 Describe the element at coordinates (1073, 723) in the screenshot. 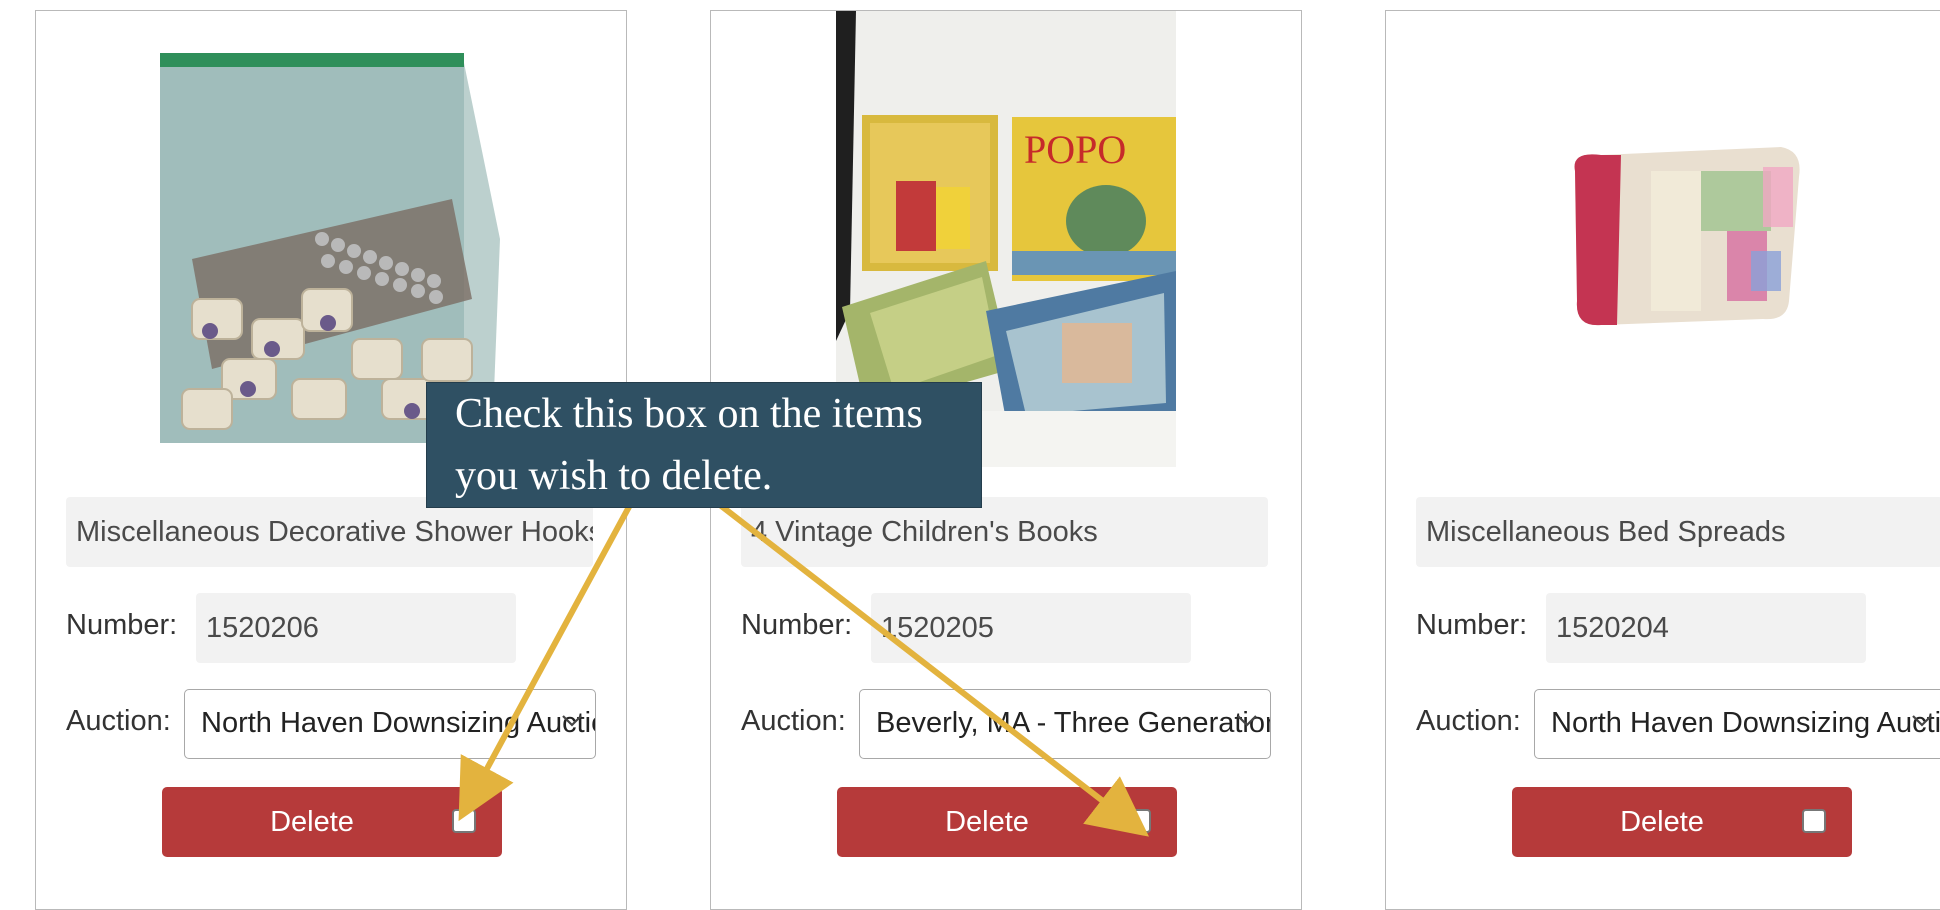

I see `auction-select-value: Beverly, MA - Three Generations` at that location.